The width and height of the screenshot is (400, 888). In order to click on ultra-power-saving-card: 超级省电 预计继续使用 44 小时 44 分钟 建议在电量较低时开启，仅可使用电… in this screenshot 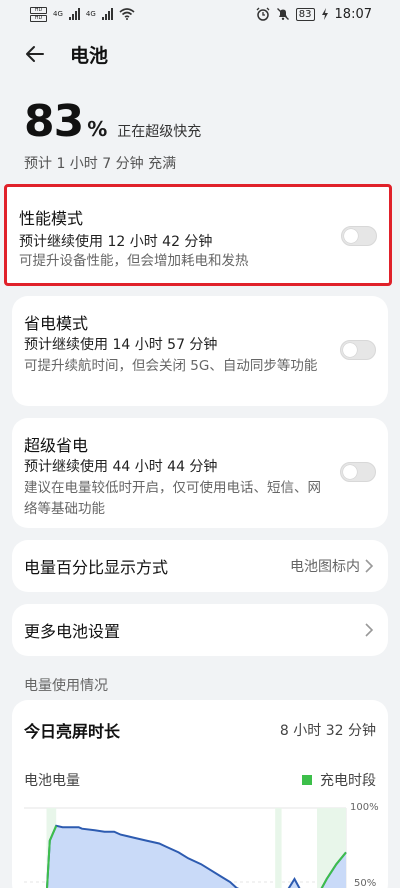, I will do `click(200, 473)`.